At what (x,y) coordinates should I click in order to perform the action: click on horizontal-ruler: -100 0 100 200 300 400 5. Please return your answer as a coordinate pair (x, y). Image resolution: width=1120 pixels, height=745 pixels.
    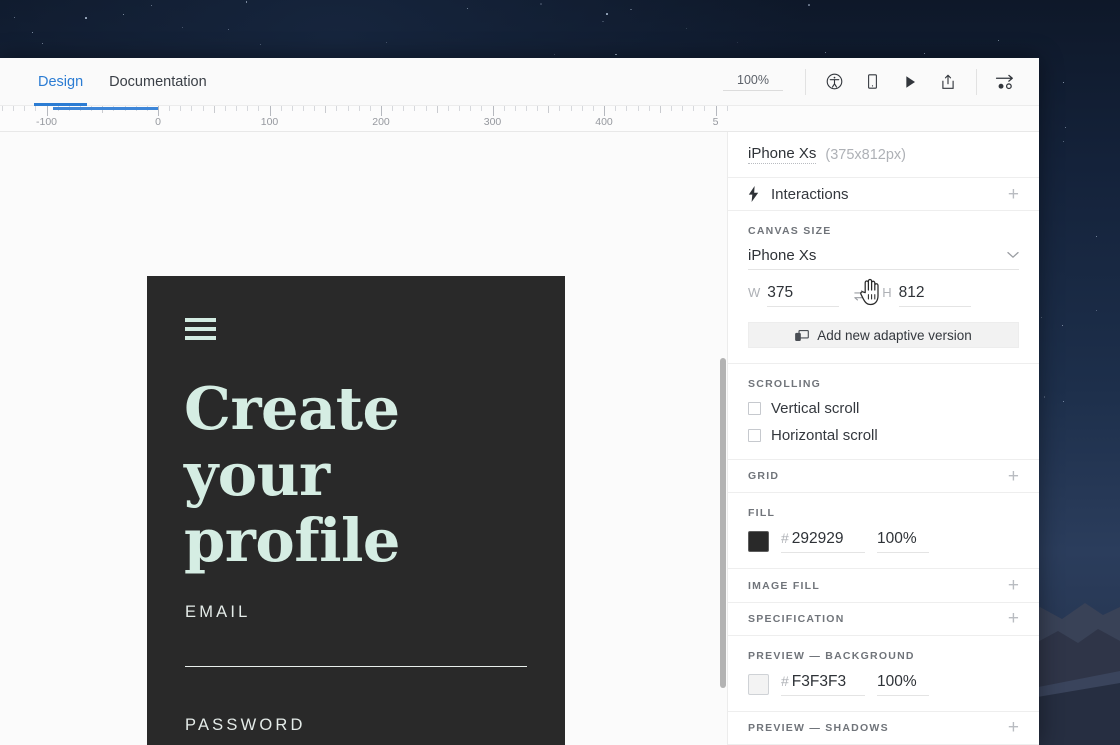
    Looking at the image, I should click on (519, 119).